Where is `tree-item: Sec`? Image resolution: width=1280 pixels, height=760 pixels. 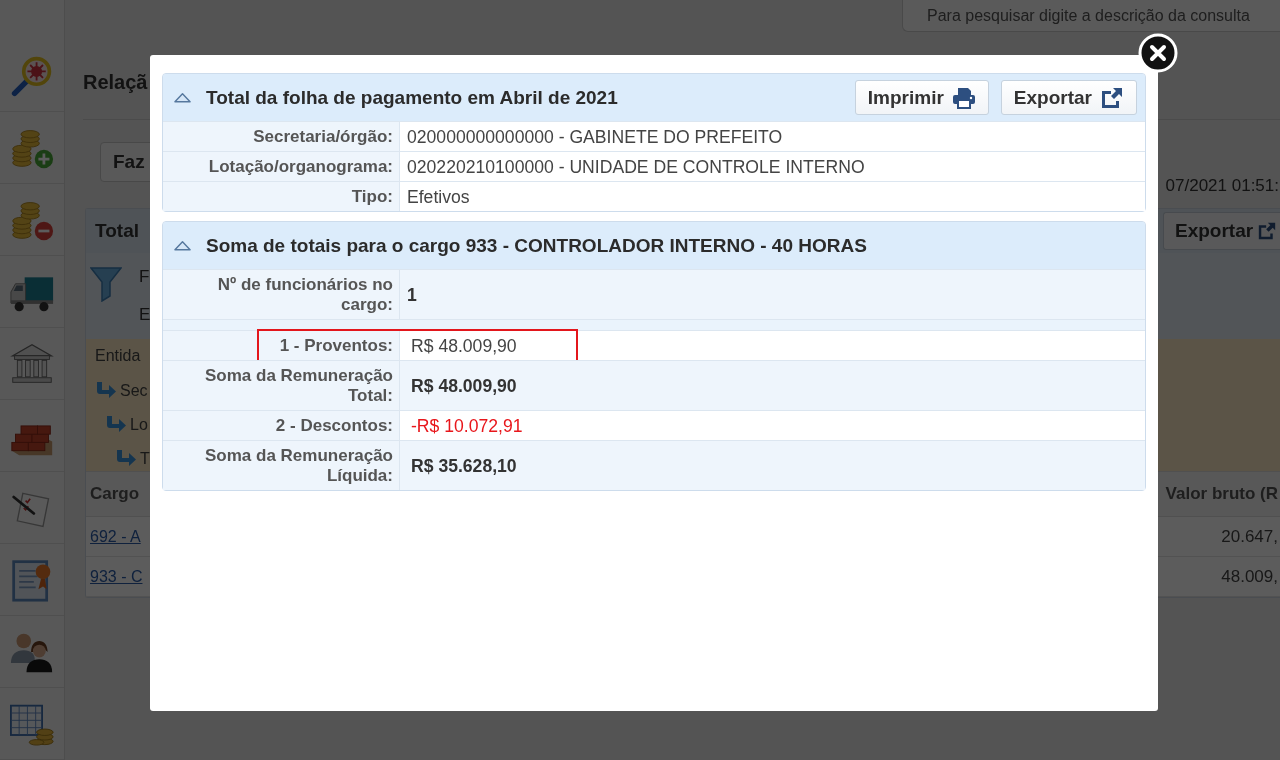
tree-item: Sec is located at coordinates (134, 391).